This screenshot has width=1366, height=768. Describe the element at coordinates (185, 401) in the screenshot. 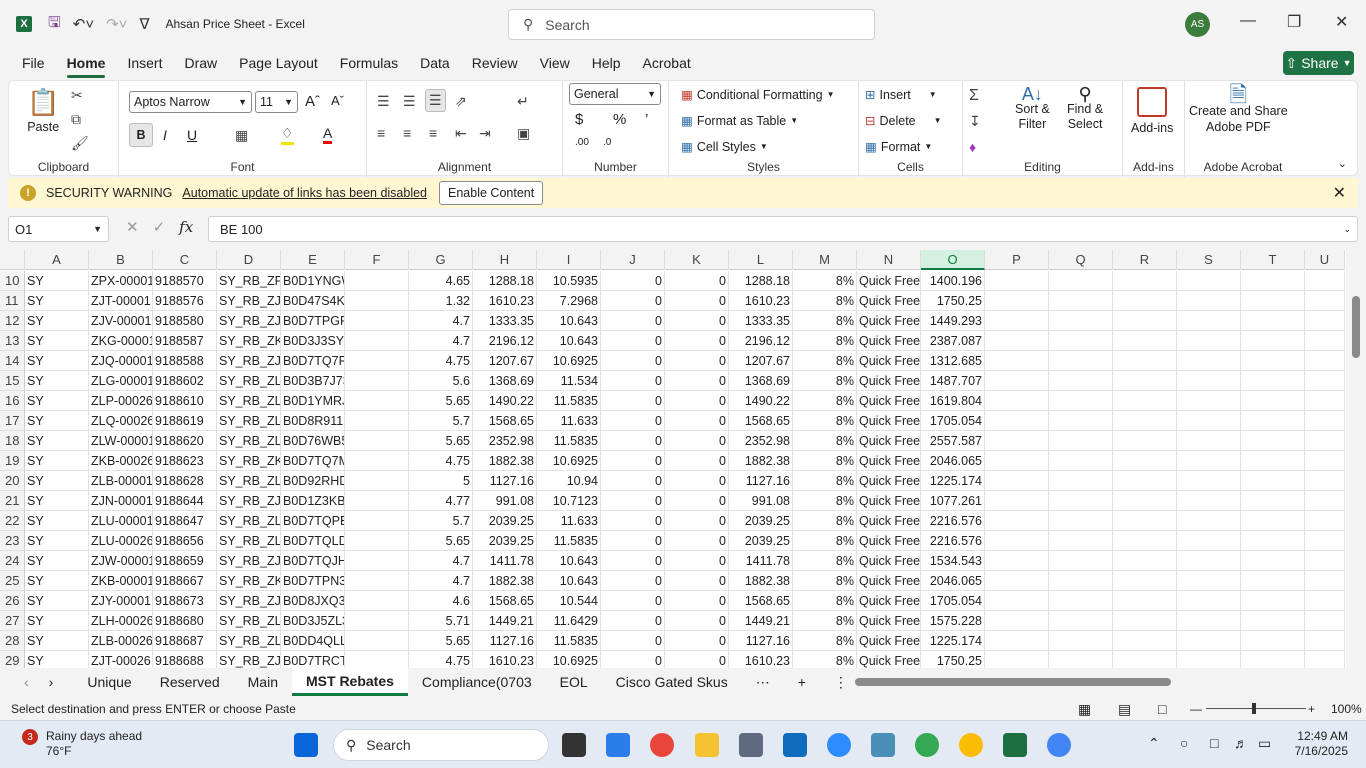

I see `cell: 9188610` at that location.